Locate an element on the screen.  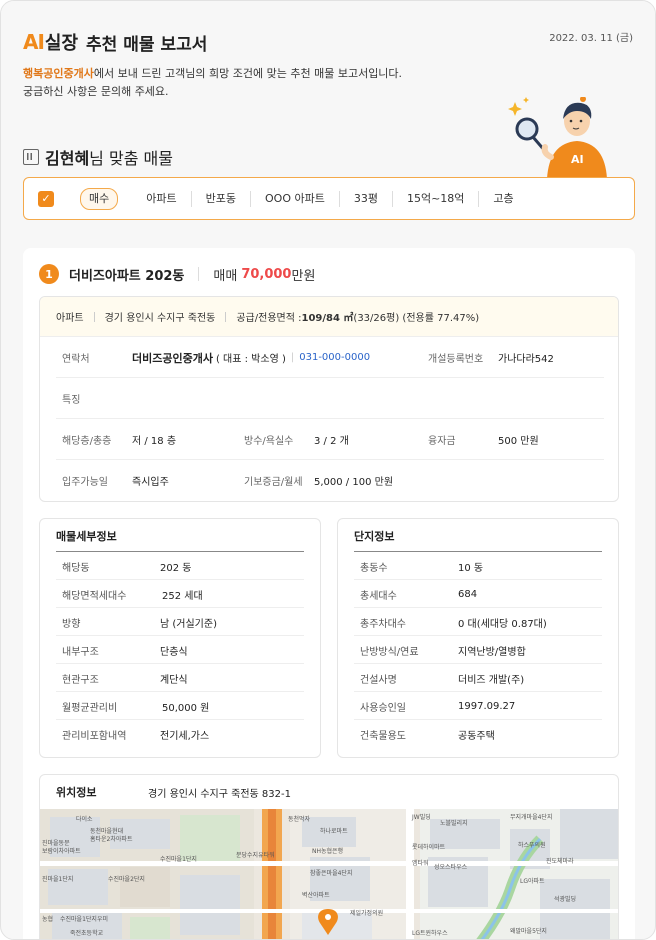
agency-ceo: ( 대표 : 박소영 ) is located at coordinates (250, 359).